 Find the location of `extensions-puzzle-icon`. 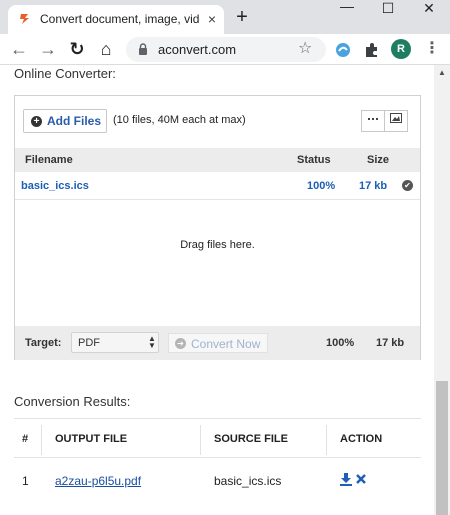

extensions-puzzle-icon is located at coordinates (372, 50).